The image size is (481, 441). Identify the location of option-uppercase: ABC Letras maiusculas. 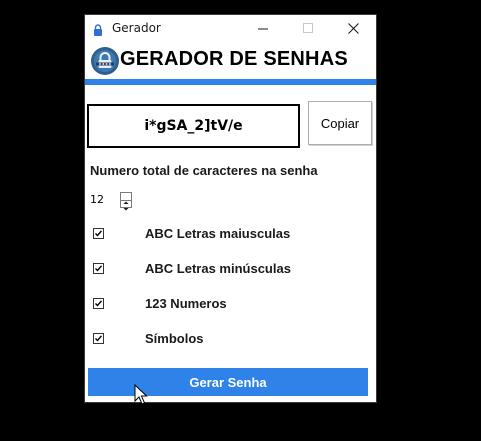
(223, 234).